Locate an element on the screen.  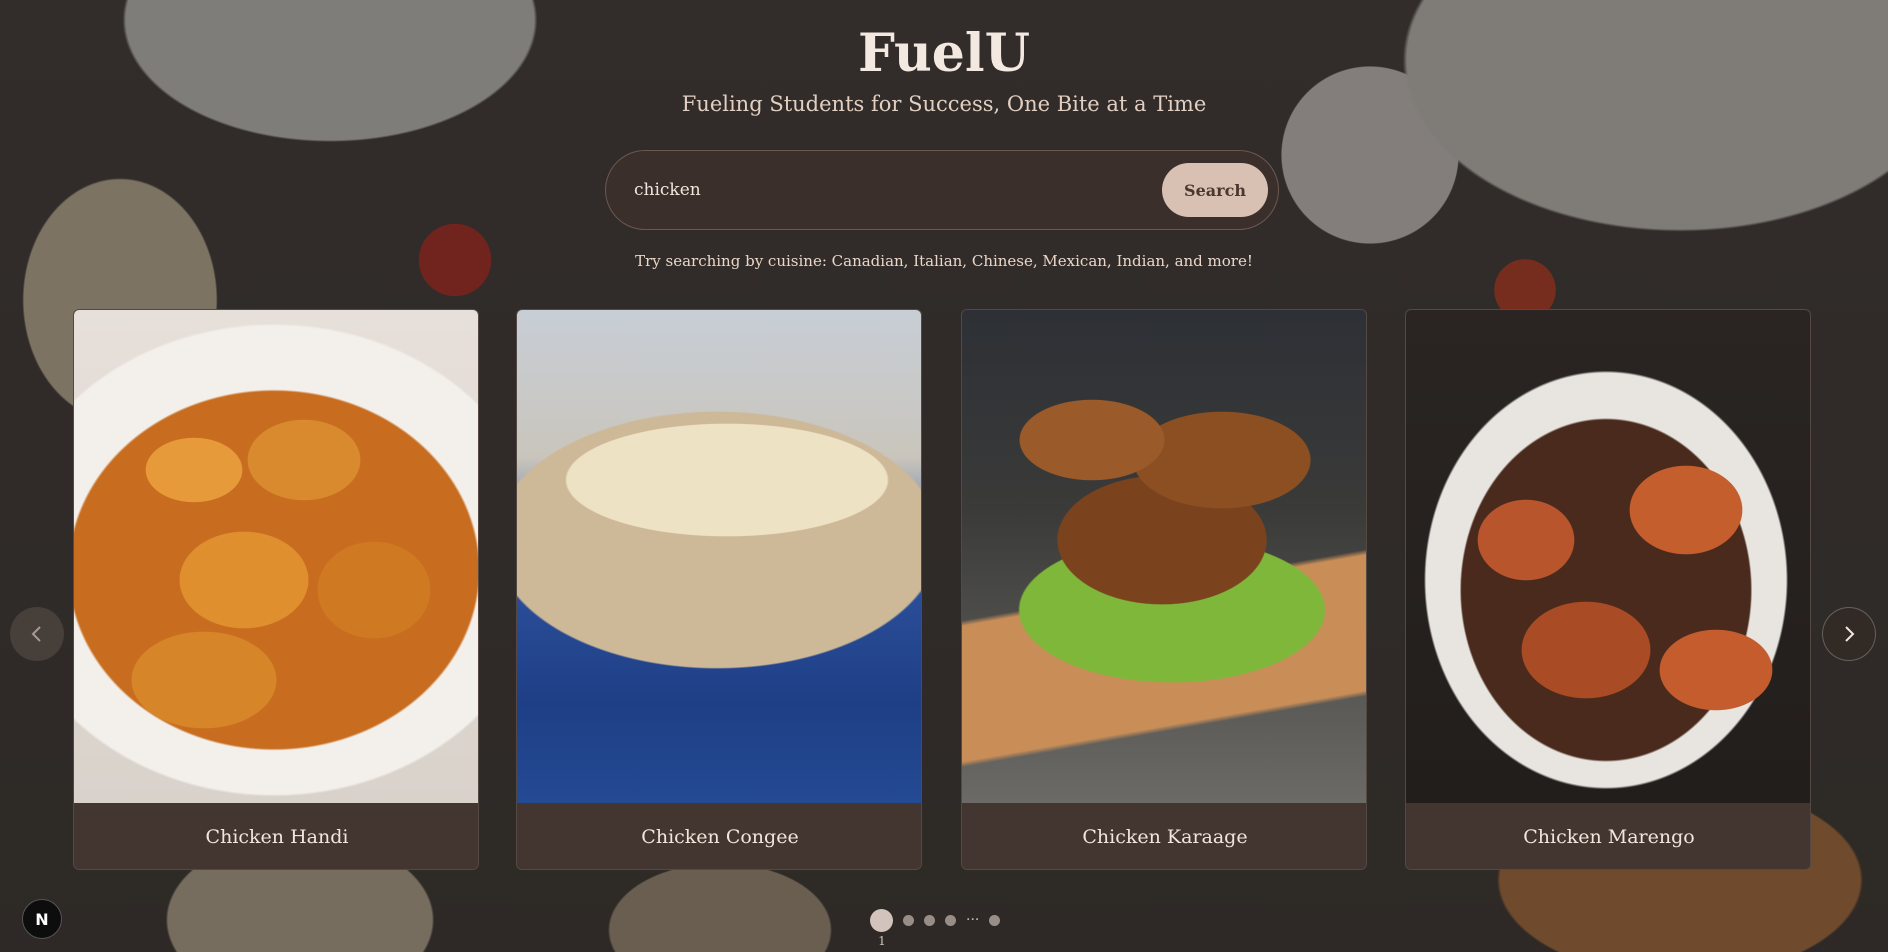
recipe-title: Chicken Congee is located at coordinates (719, 836).